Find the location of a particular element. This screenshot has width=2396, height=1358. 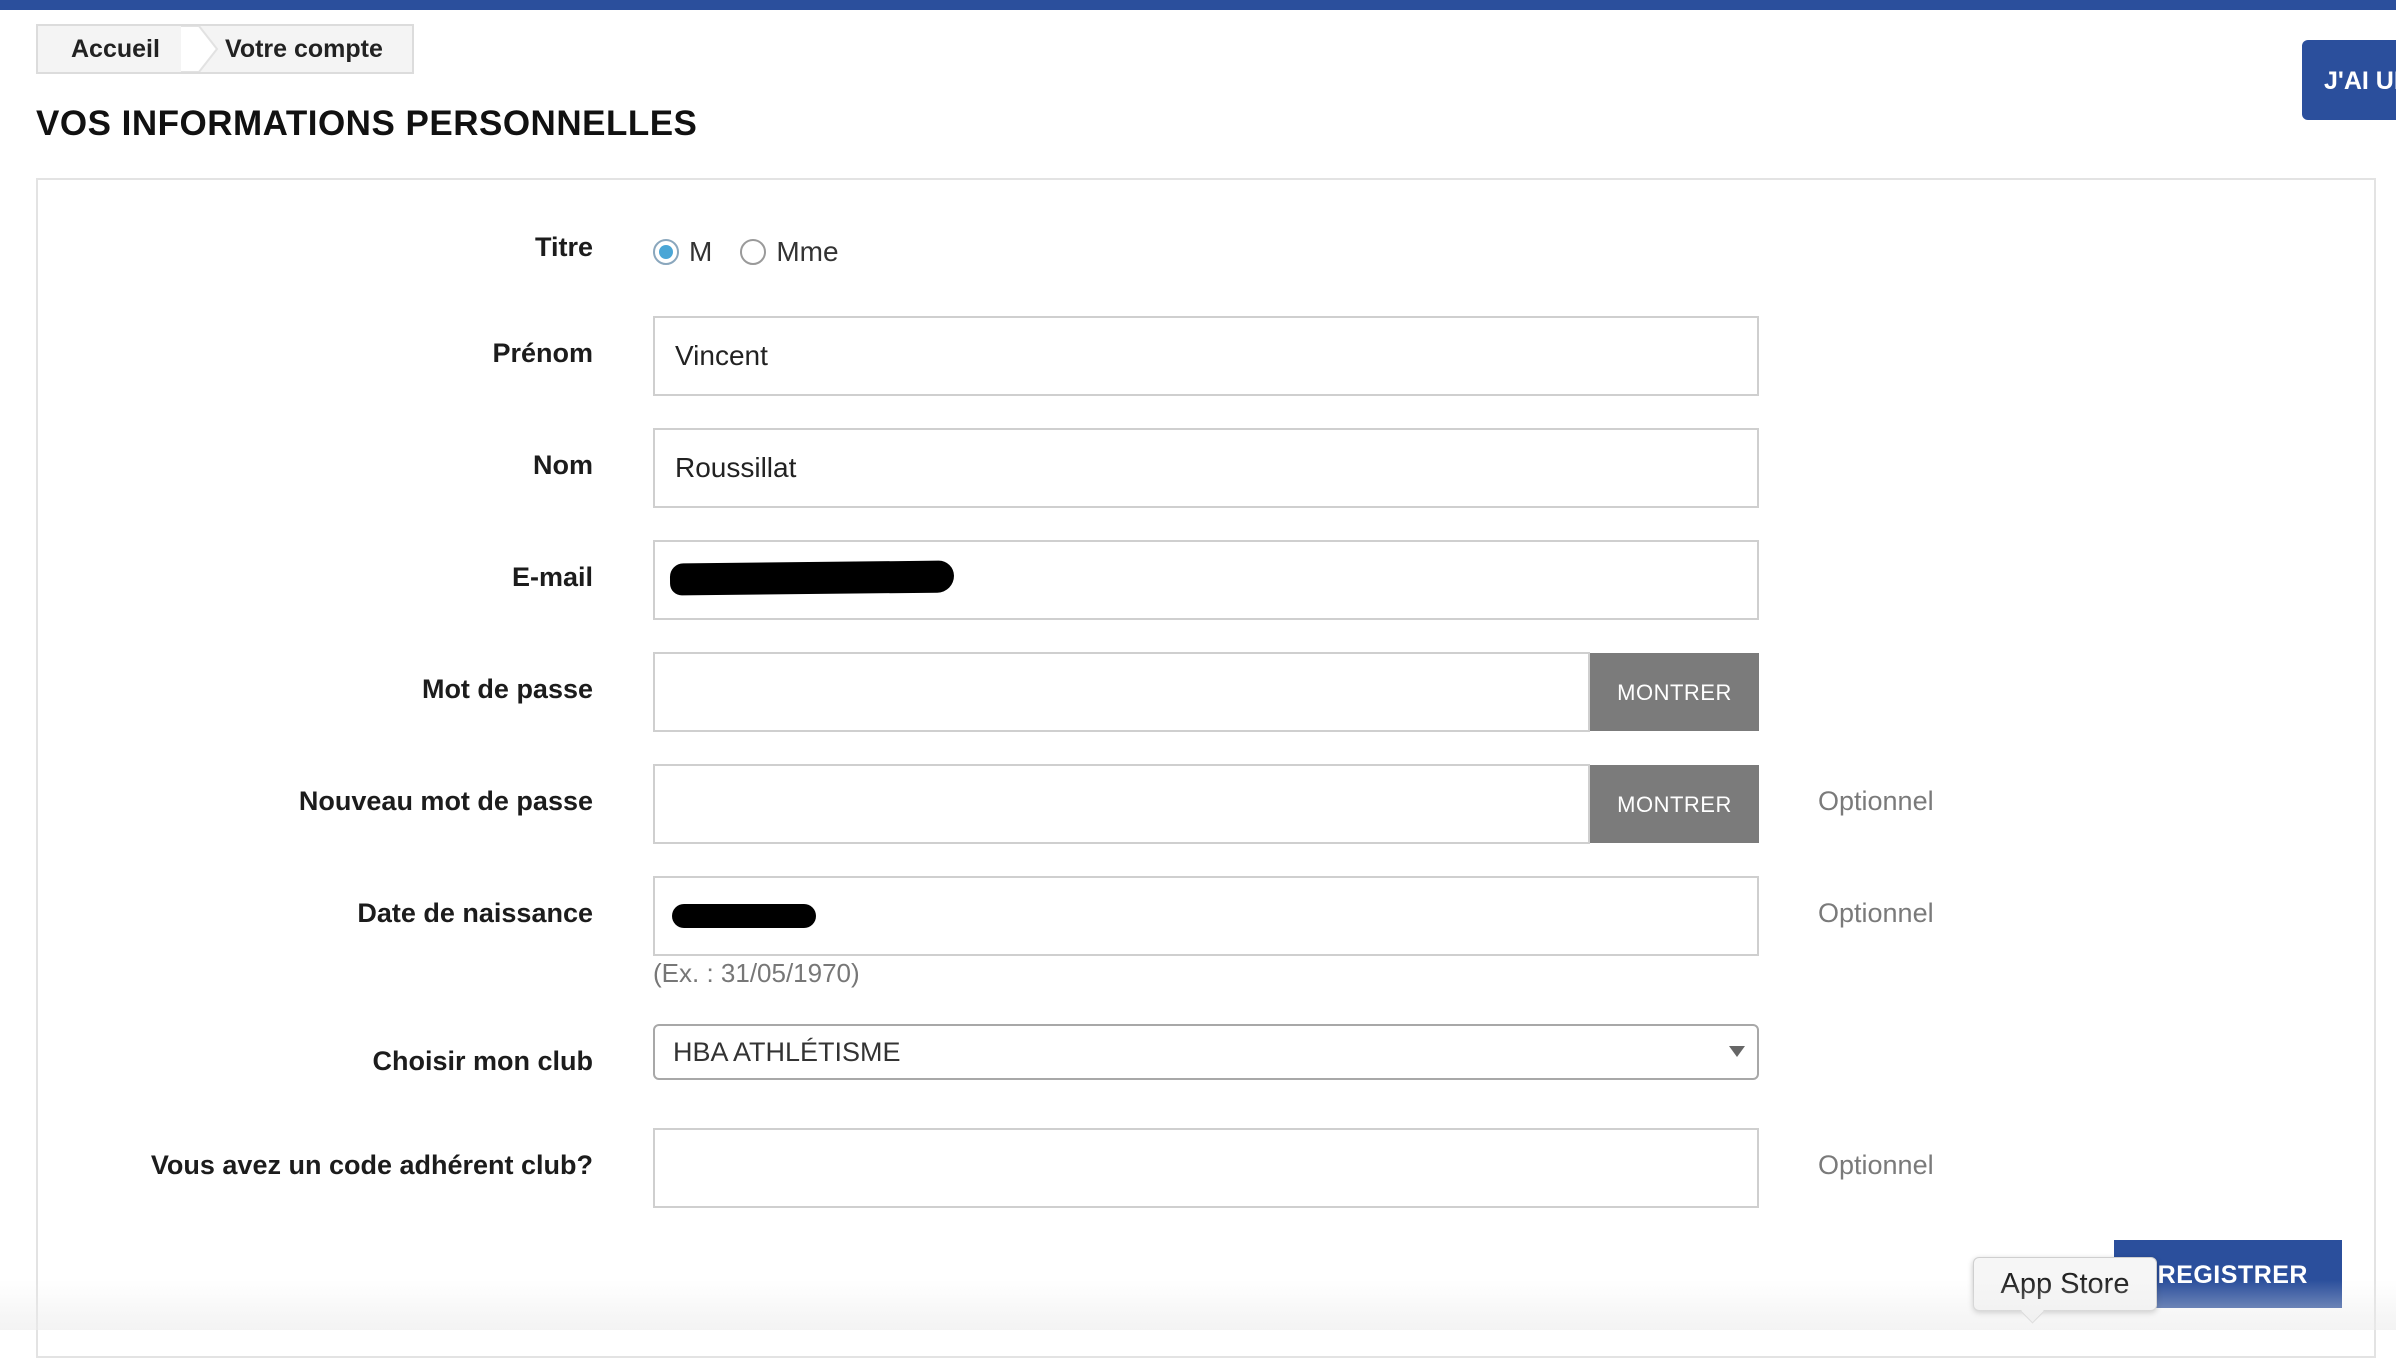

radio-mme: Mme is located at coordinates (789, 252).